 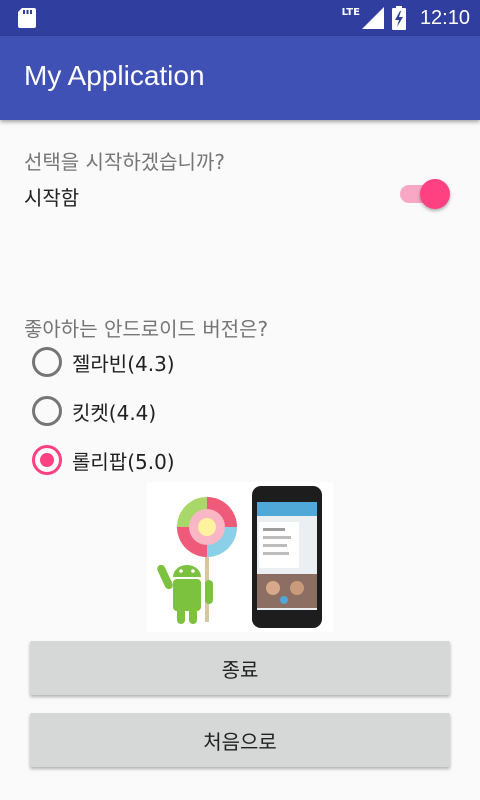 What do you see at coordinates (114, 75) in the screenshot?
I see `app-title: My Application` at bounding box center [114, 75].